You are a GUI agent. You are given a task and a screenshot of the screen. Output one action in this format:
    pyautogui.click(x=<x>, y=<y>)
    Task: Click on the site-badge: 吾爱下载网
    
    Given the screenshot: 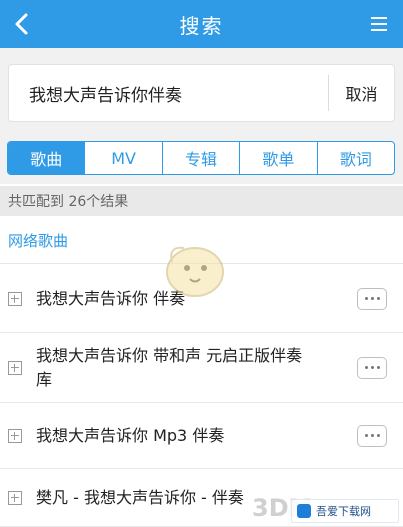 What is the action you would take?
    pyautogui.click(x=345, y=511)
    